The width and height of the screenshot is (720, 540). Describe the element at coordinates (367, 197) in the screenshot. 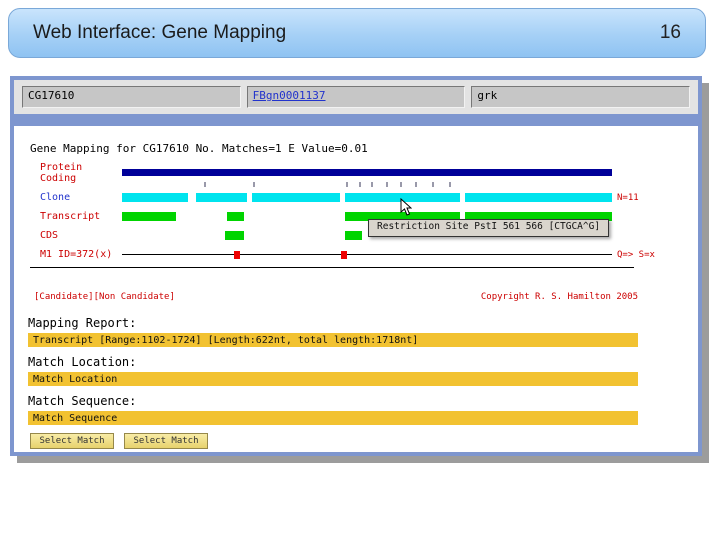

I see `clone-bar` at that location.